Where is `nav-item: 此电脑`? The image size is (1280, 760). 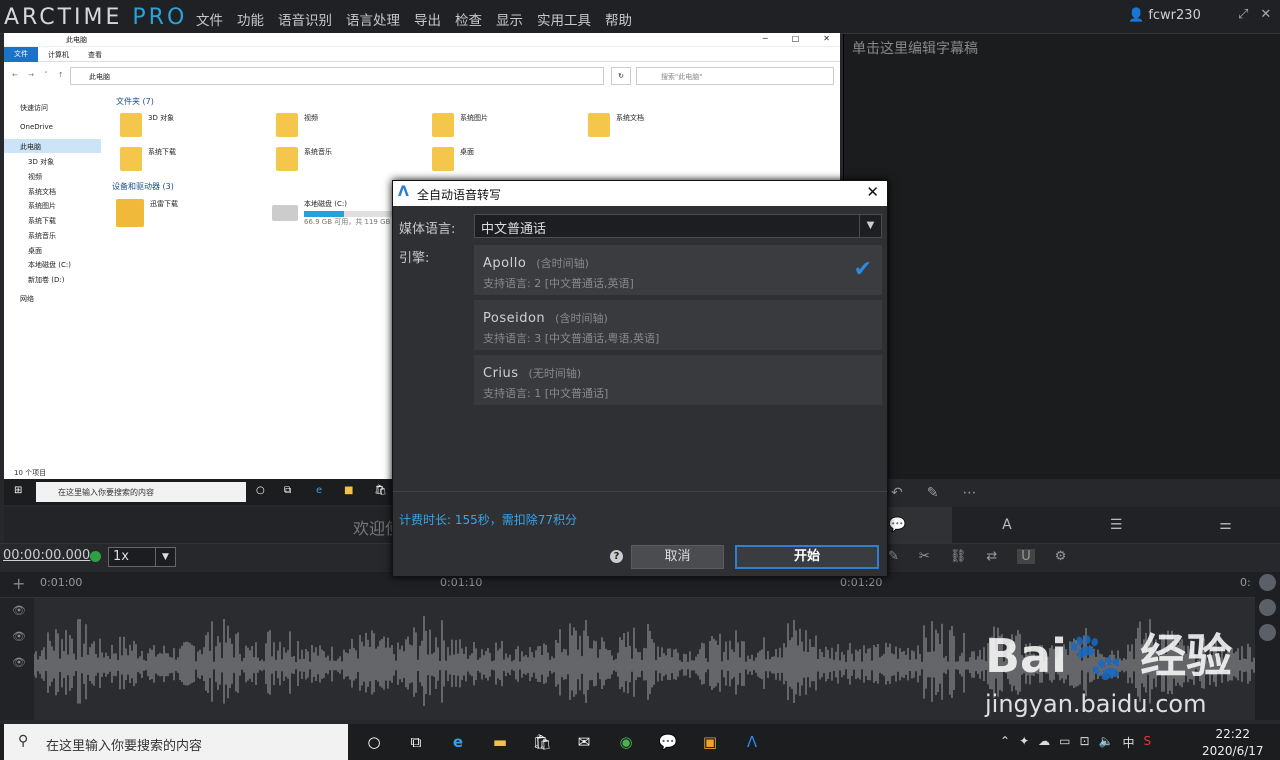 nav-item: 此电脑 is located at coordinates (30, 147).